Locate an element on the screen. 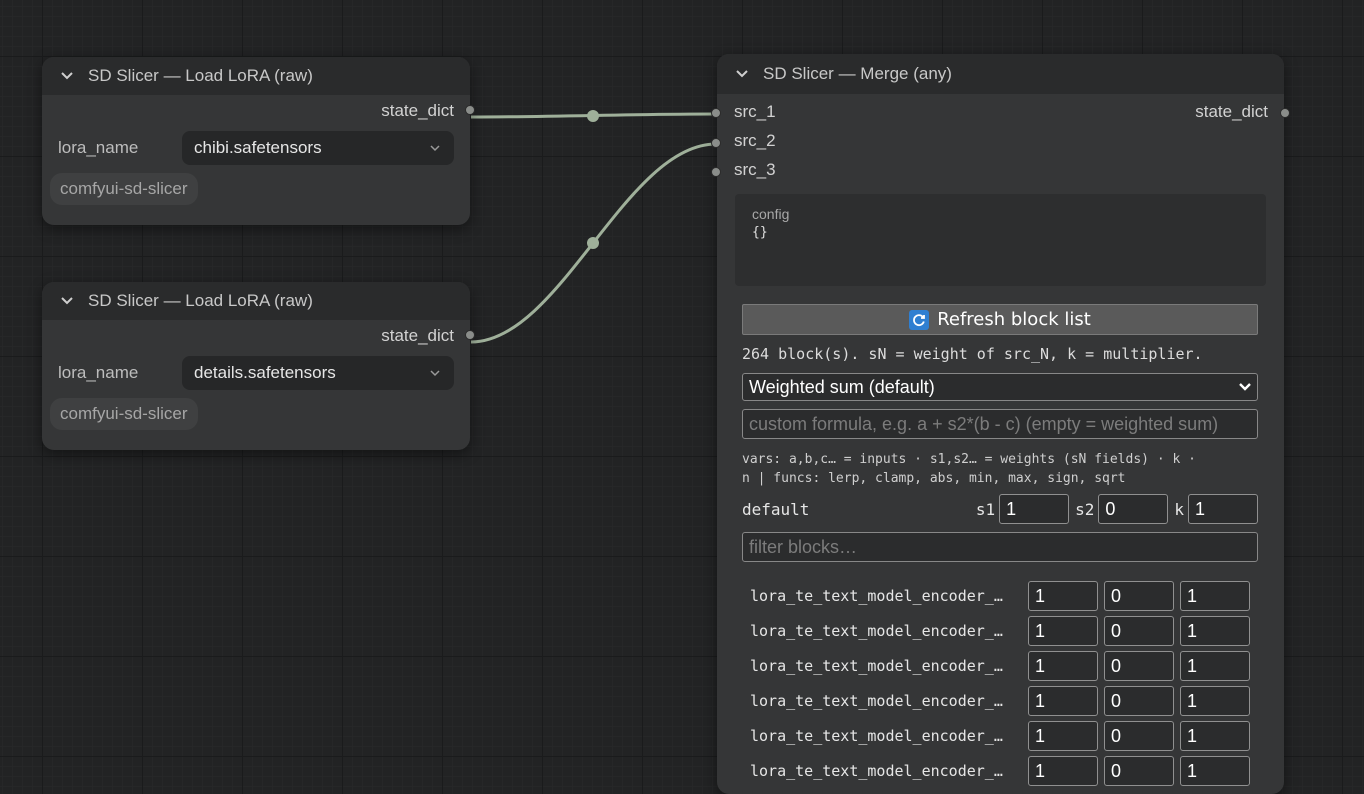 Image resolution: width=1364 pixels, height=794 pixels. input-label-src-1: src_1 is located at coordinates (755, 111).